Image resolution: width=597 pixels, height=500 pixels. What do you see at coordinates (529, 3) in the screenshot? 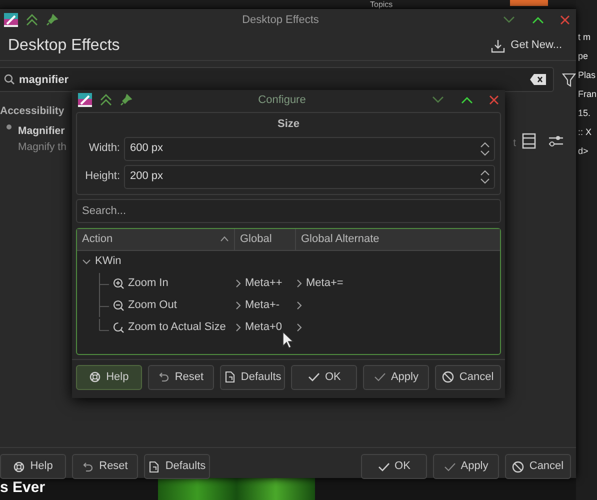
I see `photo-placeholder` at bounding box center [529, 3].